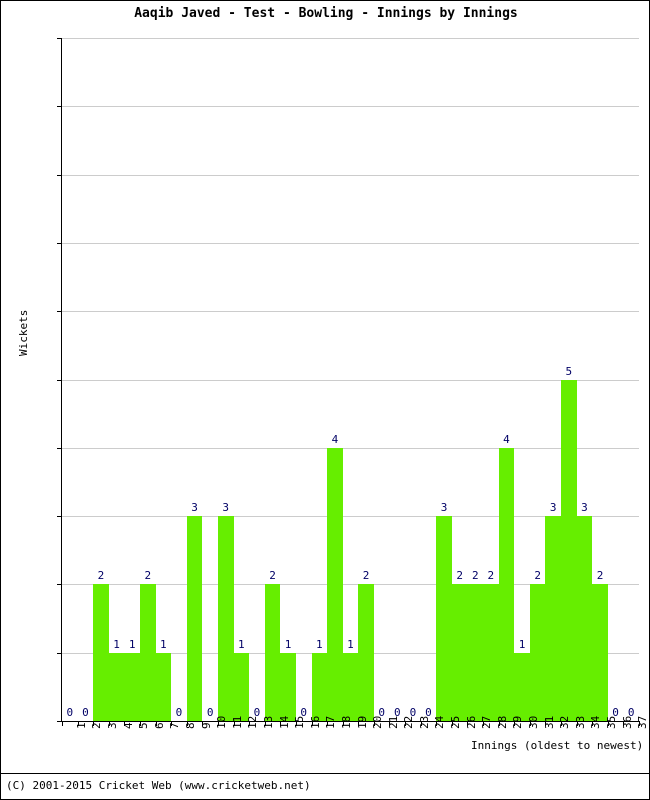 This screenshot has height=800, width=650. What do you see at coordinates (237, 722) in the screenshot?
I see `x-tick-label: 11` at bounding box center [237, 722].